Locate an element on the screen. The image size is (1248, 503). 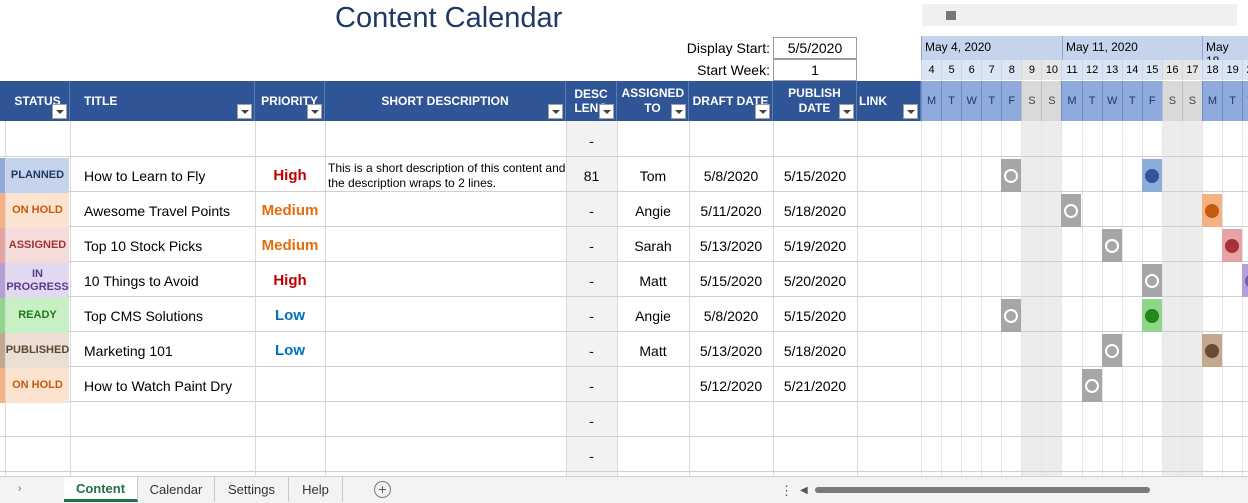
desc-length-cell: 81 is located at coordinates (591, 175).